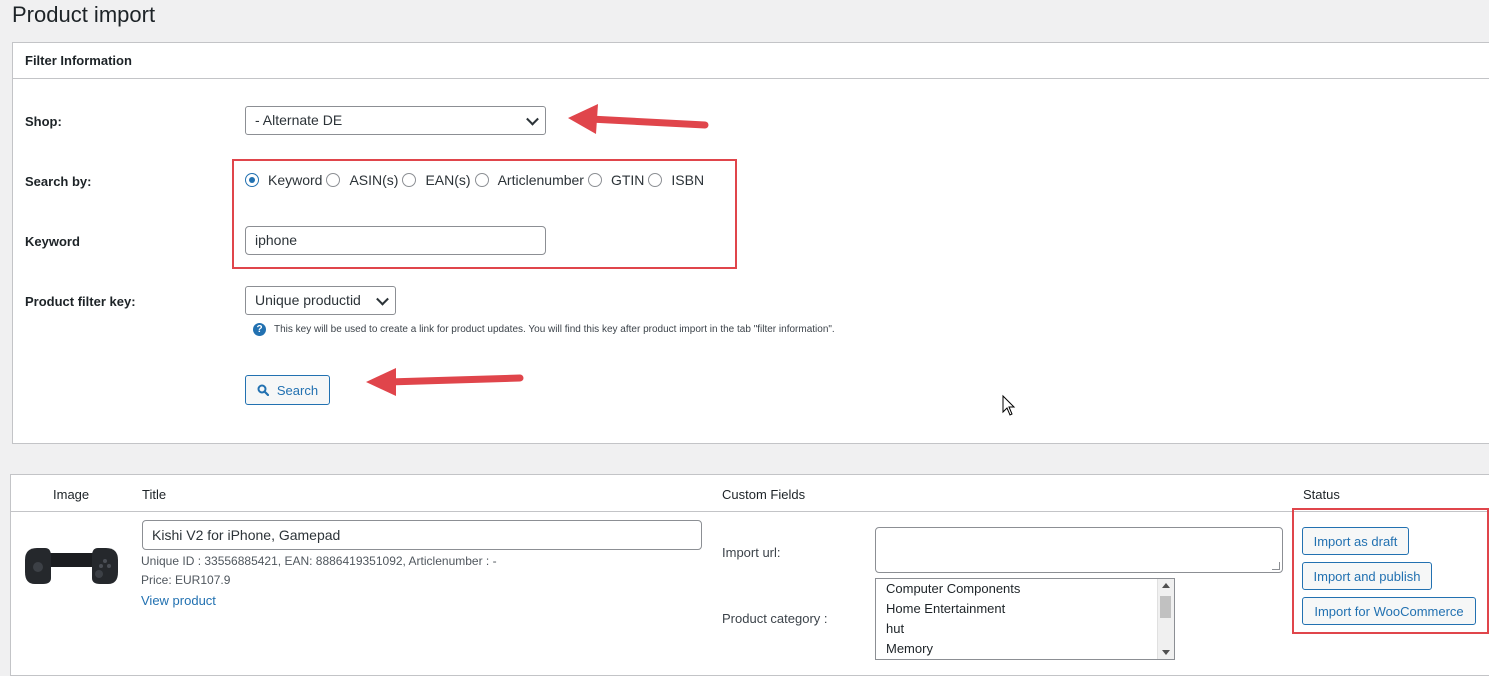  I want to click on cursor-icon, so click(1009, 405).